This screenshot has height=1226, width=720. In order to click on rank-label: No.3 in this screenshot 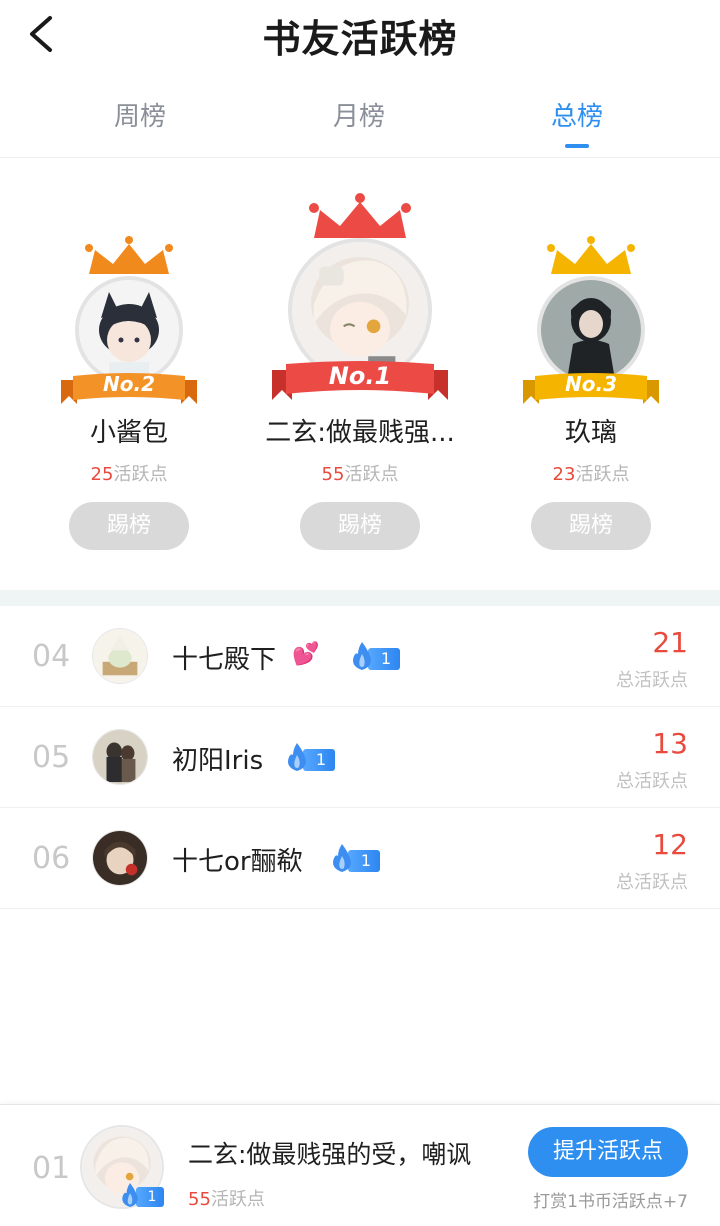, I will do `click(591, 384)`.